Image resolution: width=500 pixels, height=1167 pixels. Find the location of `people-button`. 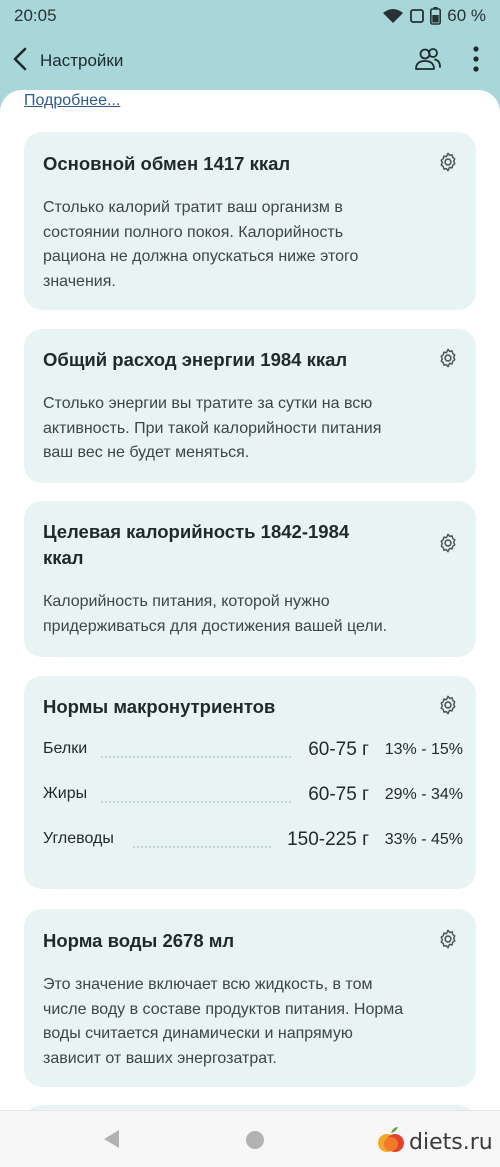

people-button is located at coordinates (428, 61).